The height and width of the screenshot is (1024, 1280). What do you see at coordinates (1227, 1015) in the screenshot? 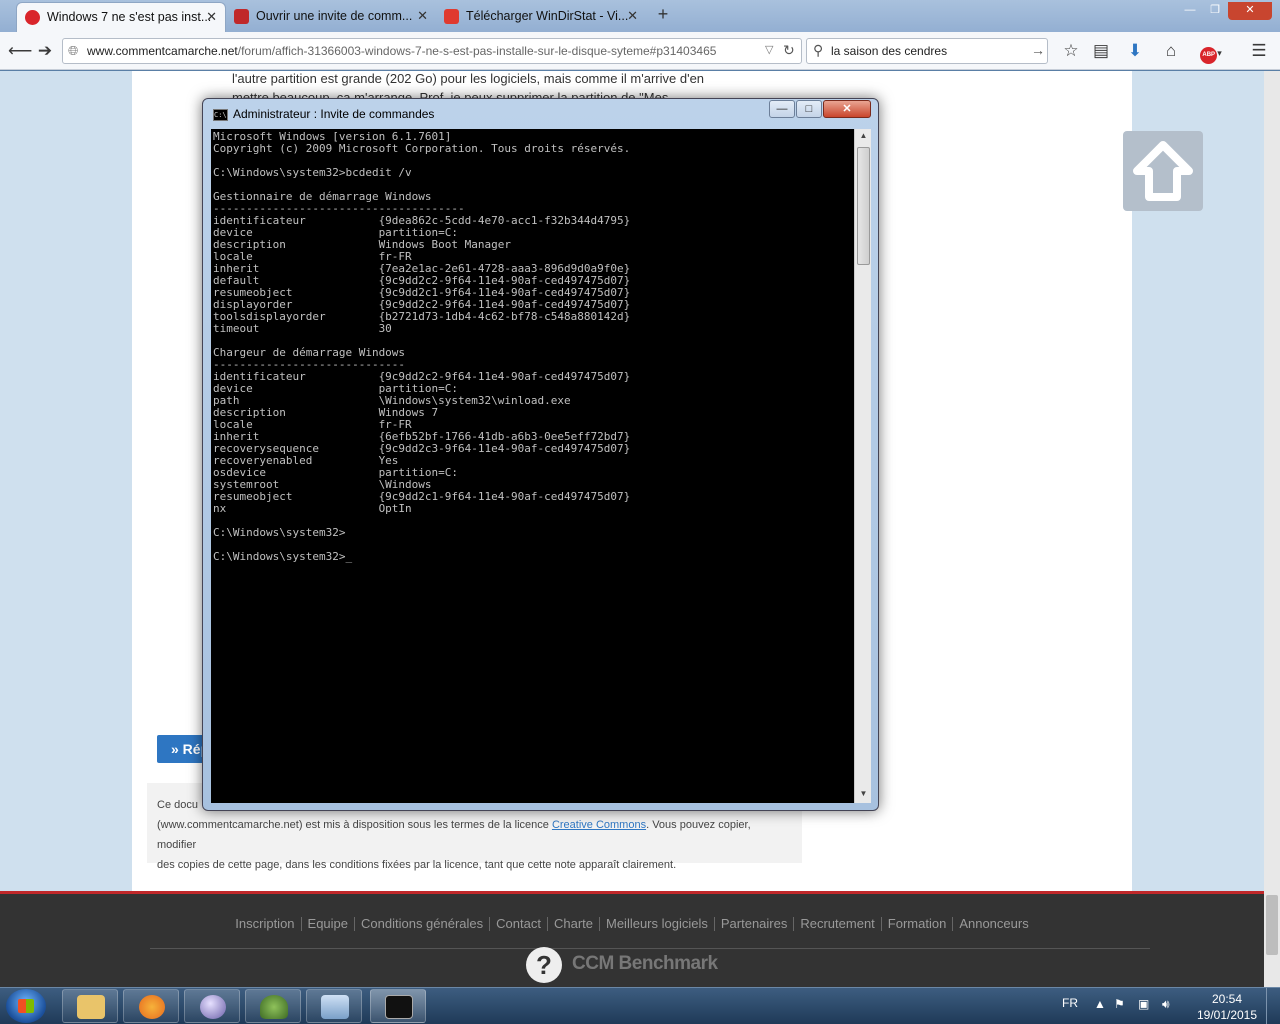
I see `clock-date: 19/01/2015` at bounding box center [1227, 1015].